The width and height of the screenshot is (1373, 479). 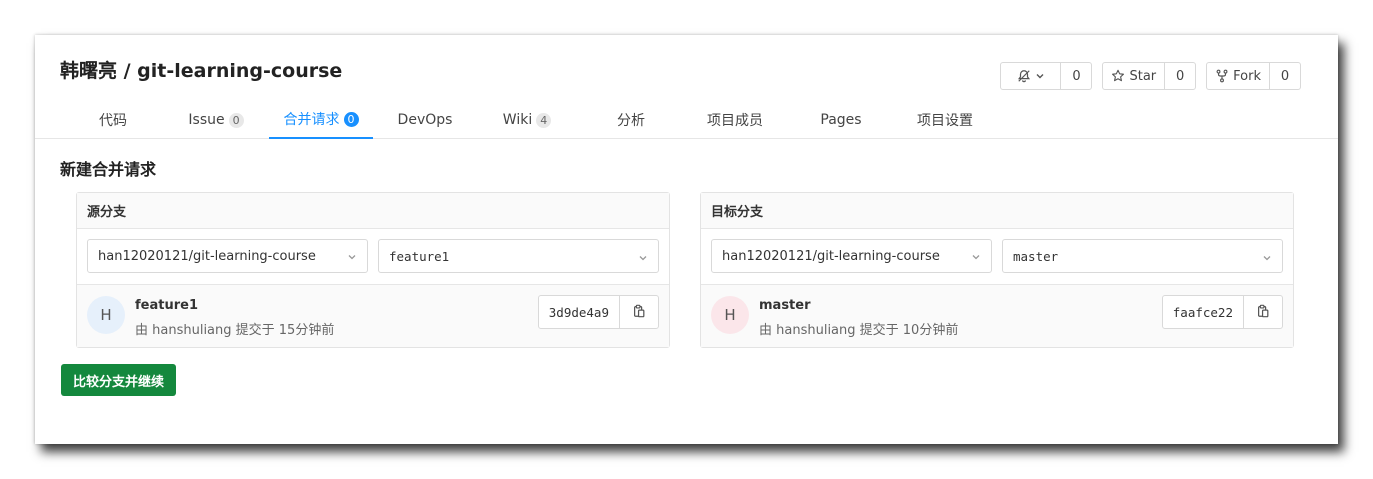 I want to click on tab-issue: Issue 0, so click(x=216, y=120).